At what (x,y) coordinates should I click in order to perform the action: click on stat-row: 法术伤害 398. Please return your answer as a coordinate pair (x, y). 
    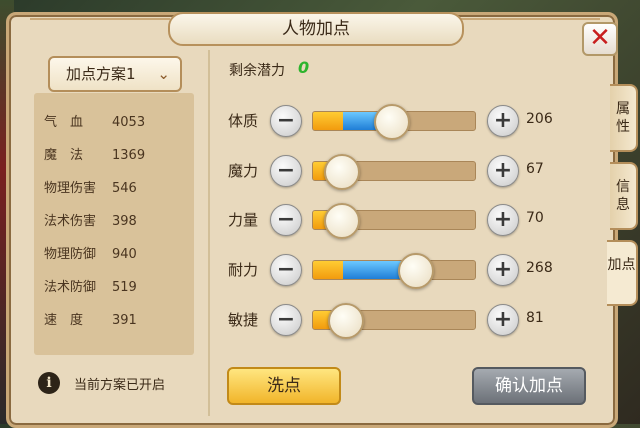
    Looking at the image, I should click on (90, 219).